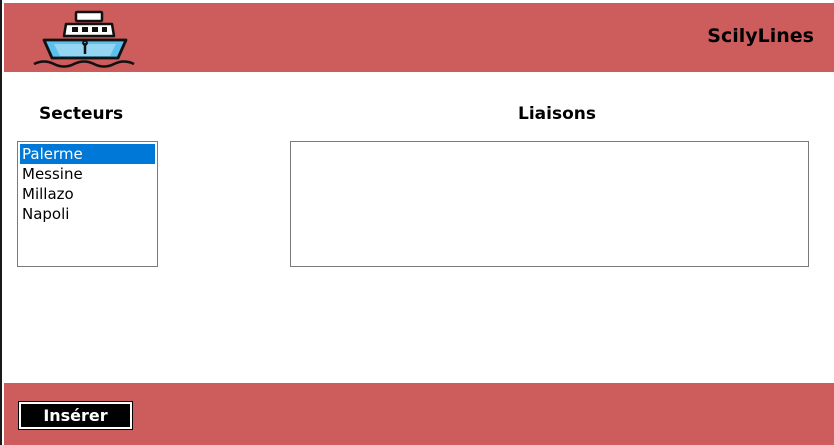 This screenshot has height=445, width=834. Describe the element at coordinates (87, 194) in the screenshot. I see `secteur-item-millazo: Millazo` at that location.